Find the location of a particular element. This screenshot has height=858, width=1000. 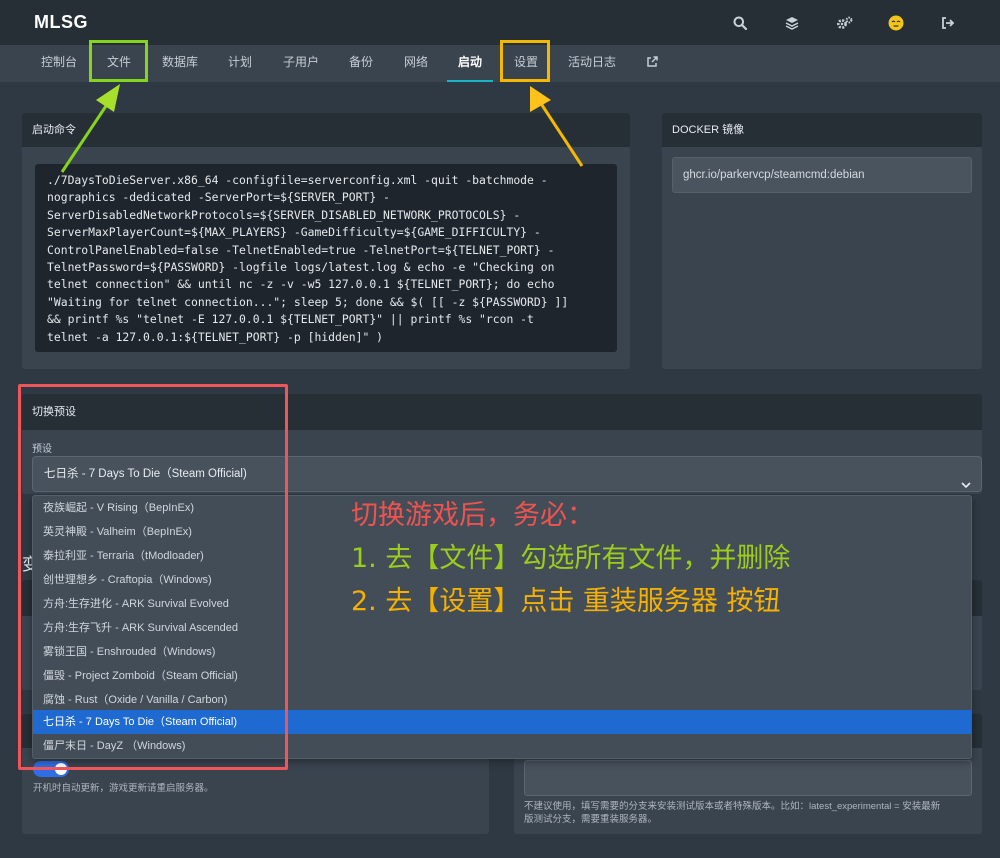

annotation-step-1: 1. 去【文件】勾选所有文件，并删除 is located at coordinates (571, 558).